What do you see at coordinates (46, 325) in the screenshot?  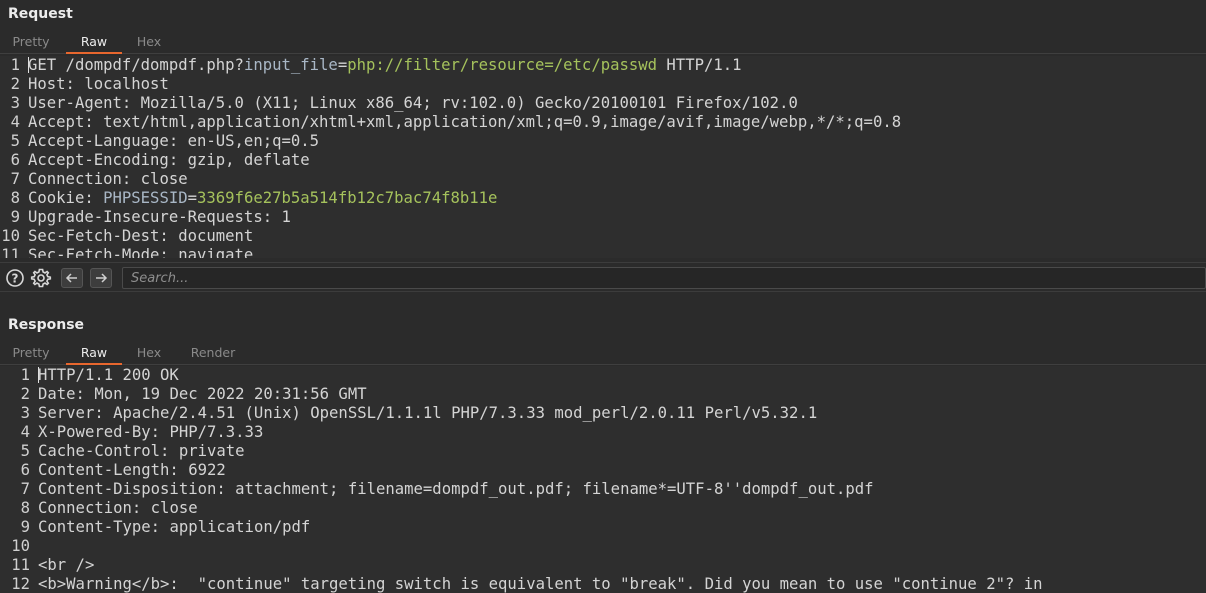 I see `response-title: Response` at bounding box center [46, 325].